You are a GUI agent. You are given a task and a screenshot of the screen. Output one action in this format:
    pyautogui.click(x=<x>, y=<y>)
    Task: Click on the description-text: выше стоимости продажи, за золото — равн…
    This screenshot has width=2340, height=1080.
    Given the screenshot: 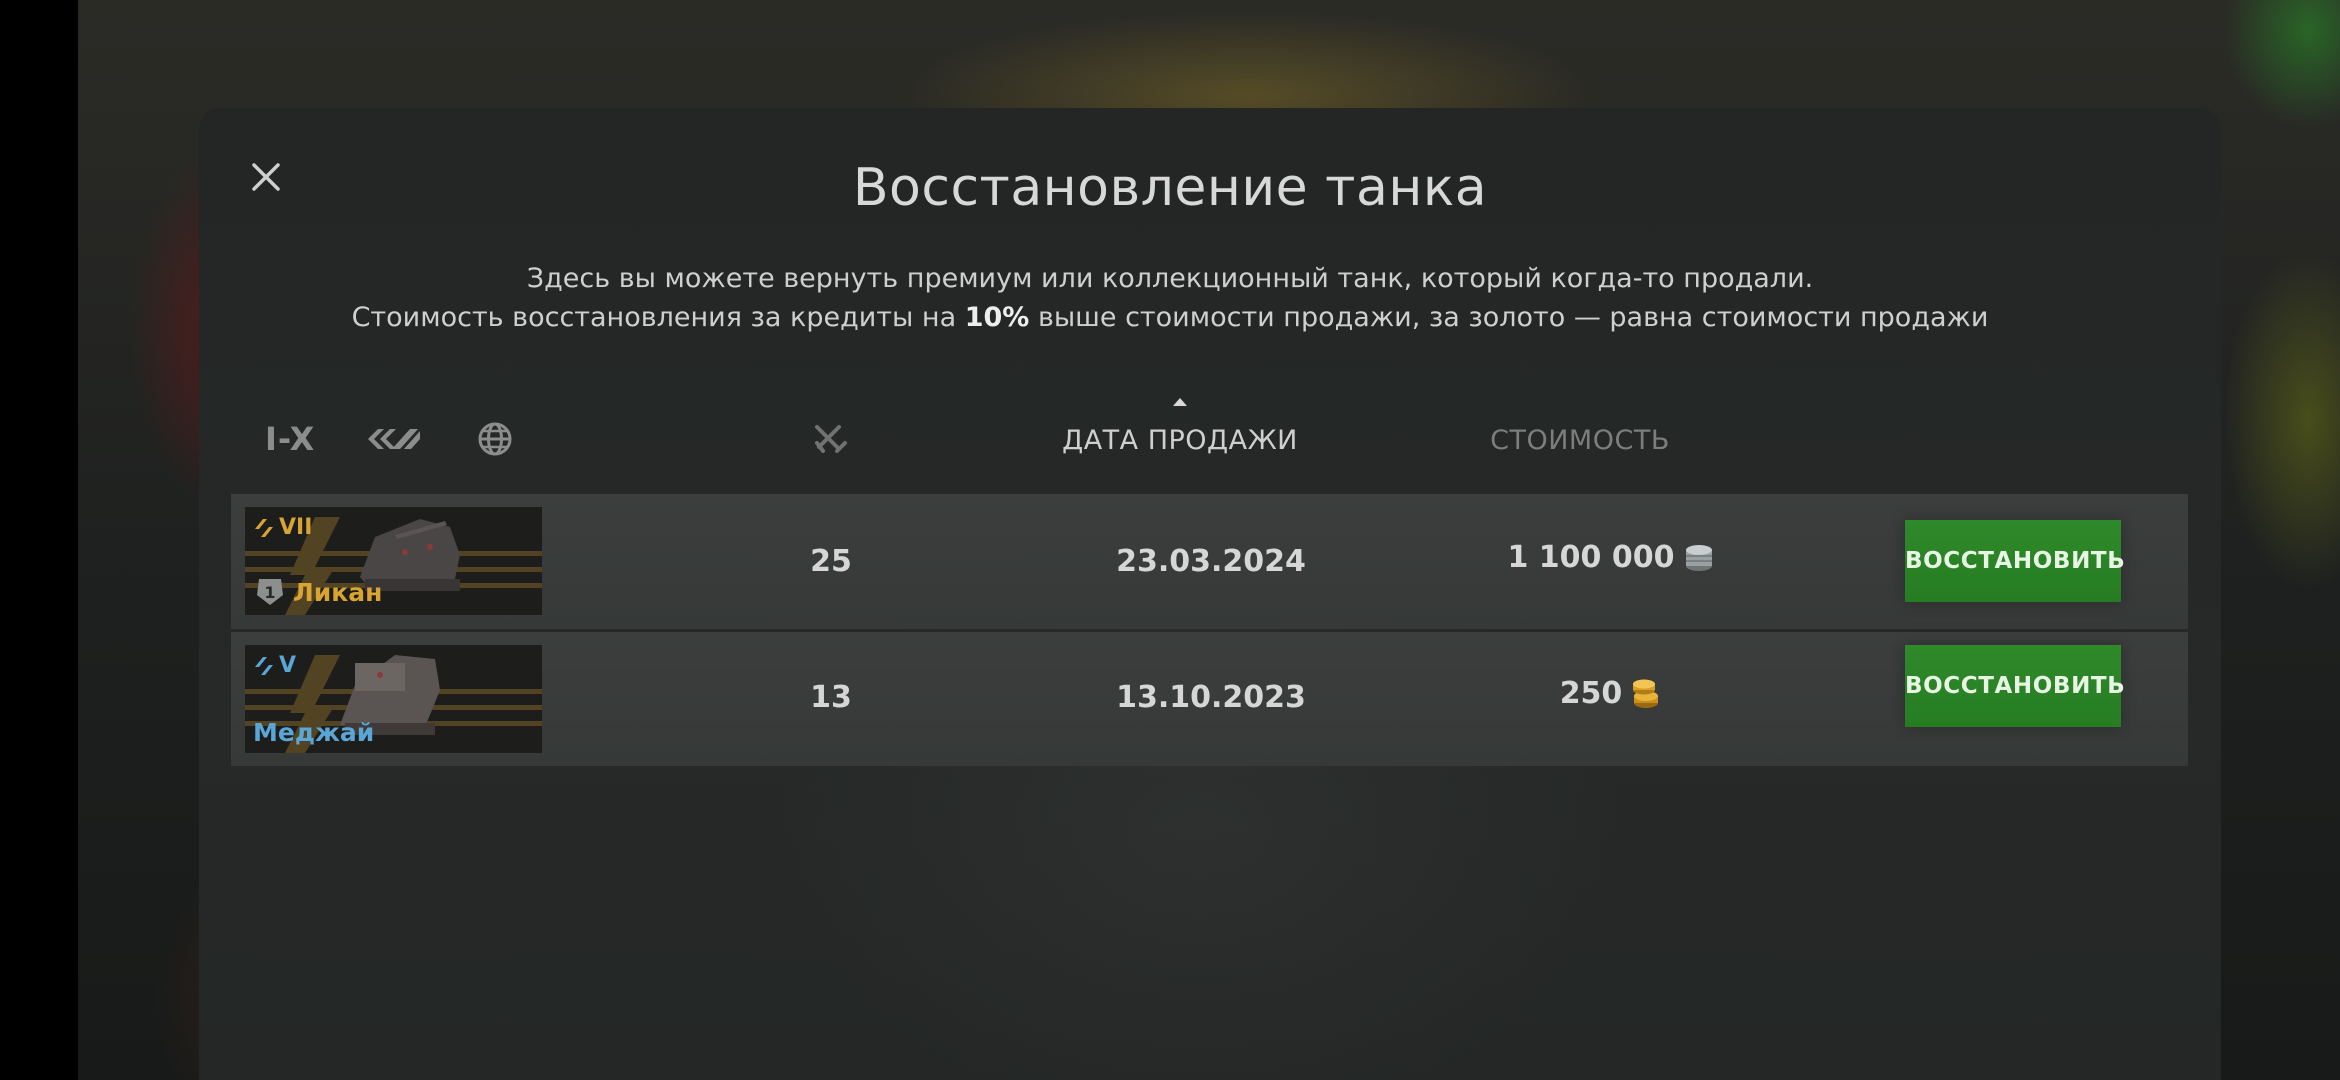 What is the action you would take?
    pyautogui.click(x=1509, y=317)
    